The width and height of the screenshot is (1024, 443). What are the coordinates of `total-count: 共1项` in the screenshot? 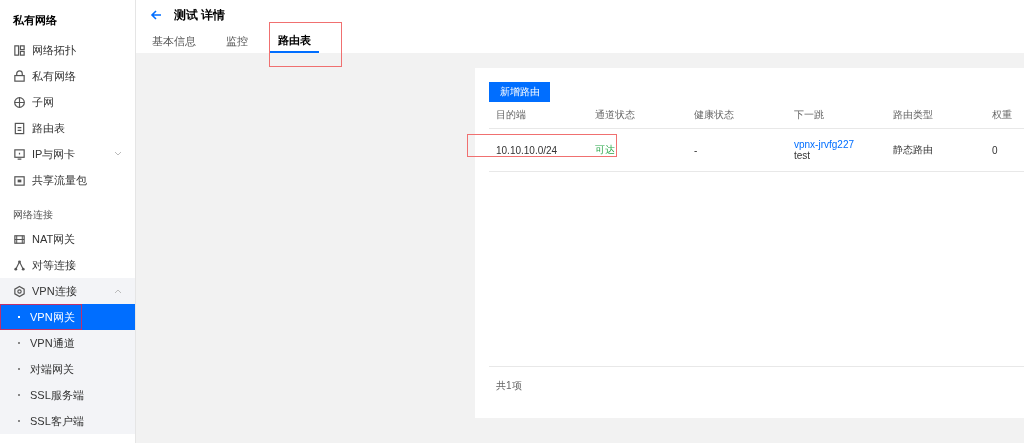 It's located at (509, 385).